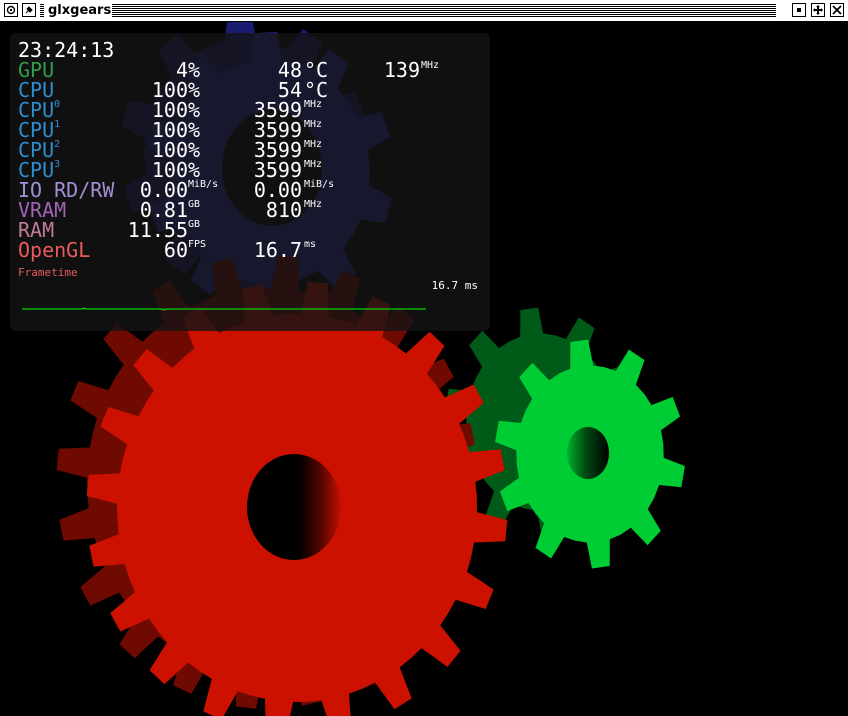  I want to click on minimize-button, so click(799, 10).